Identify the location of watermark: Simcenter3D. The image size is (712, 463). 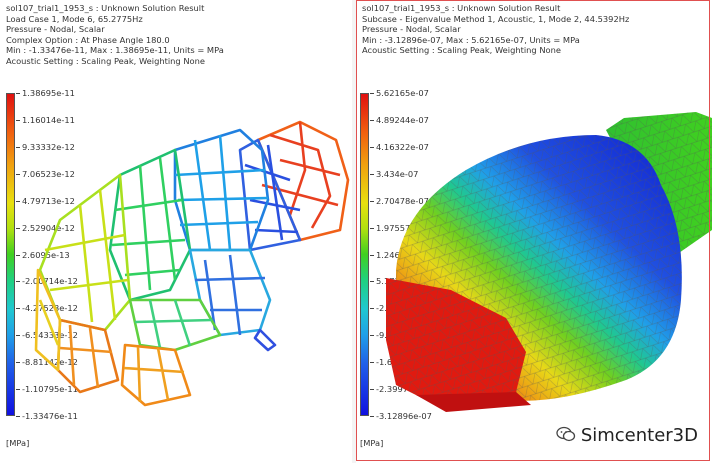
(627, 435).